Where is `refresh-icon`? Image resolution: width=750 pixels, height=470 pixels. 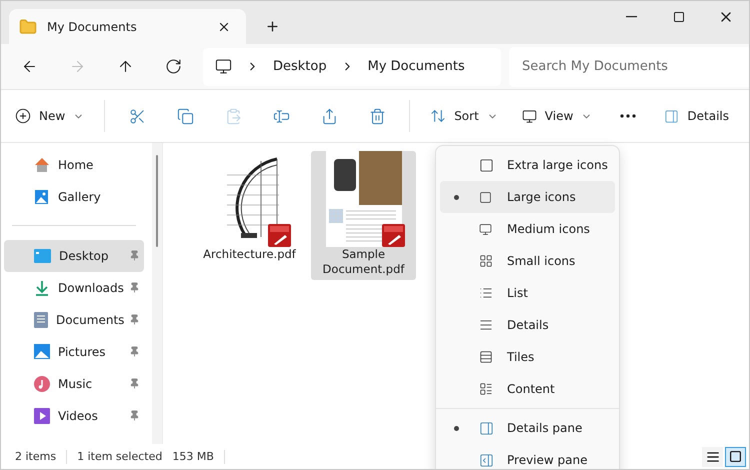 refresh-icon is located at coordinates (173, 66).